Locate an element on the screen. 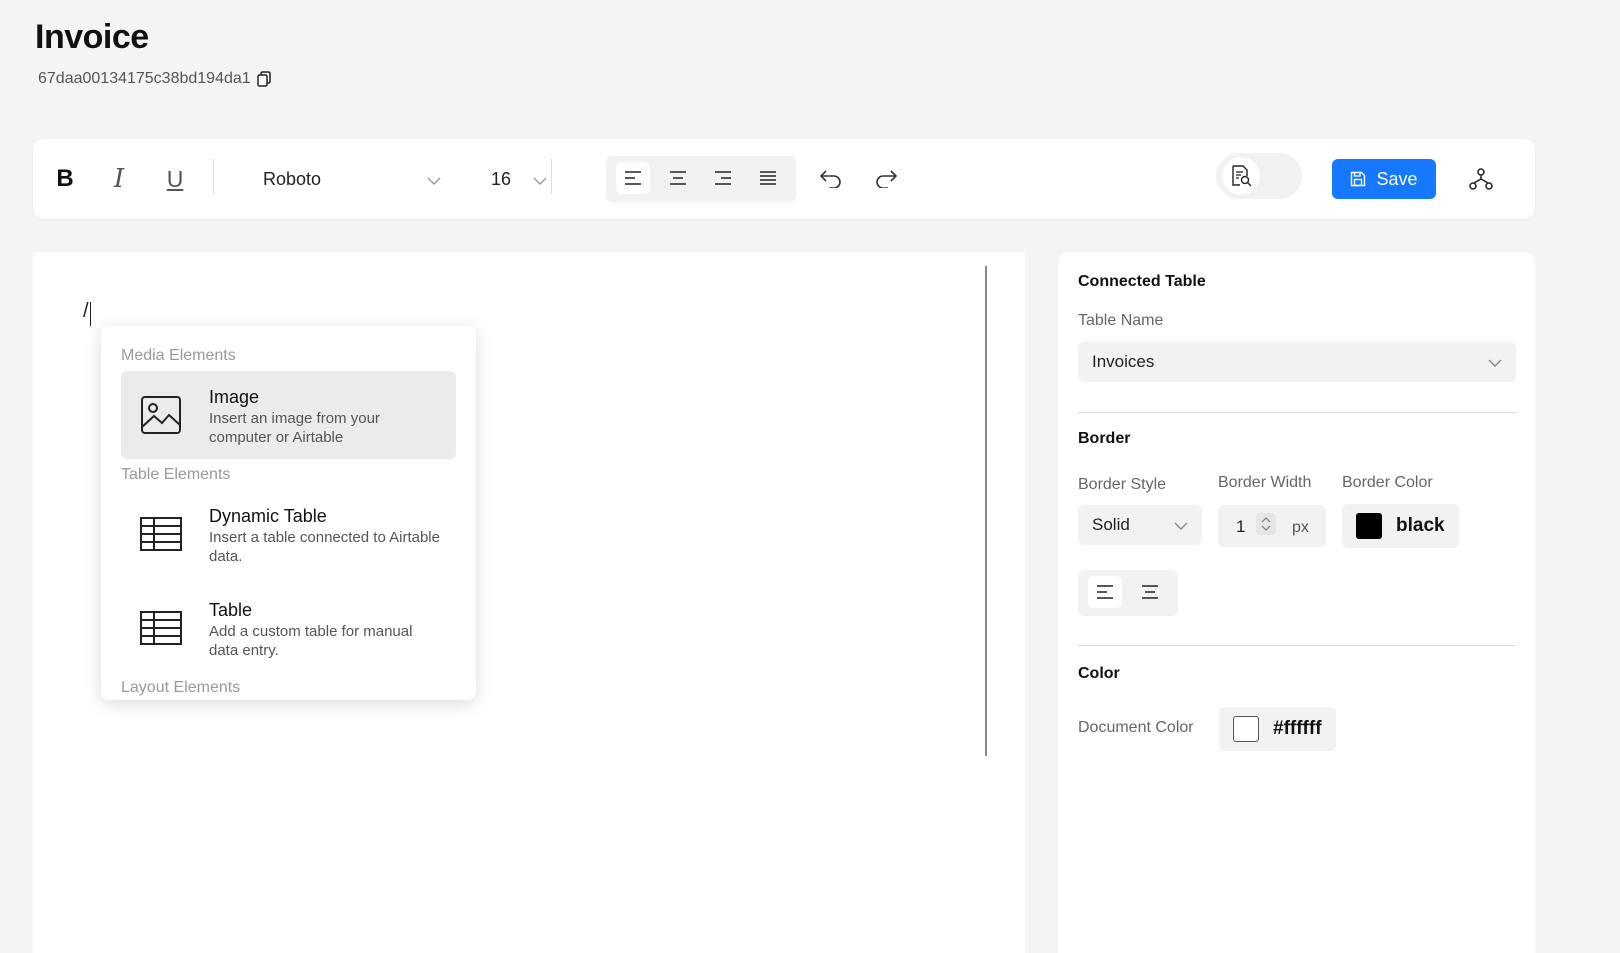 The image size is (1620, 953). align-center-button is located at coordinates (678, 178).